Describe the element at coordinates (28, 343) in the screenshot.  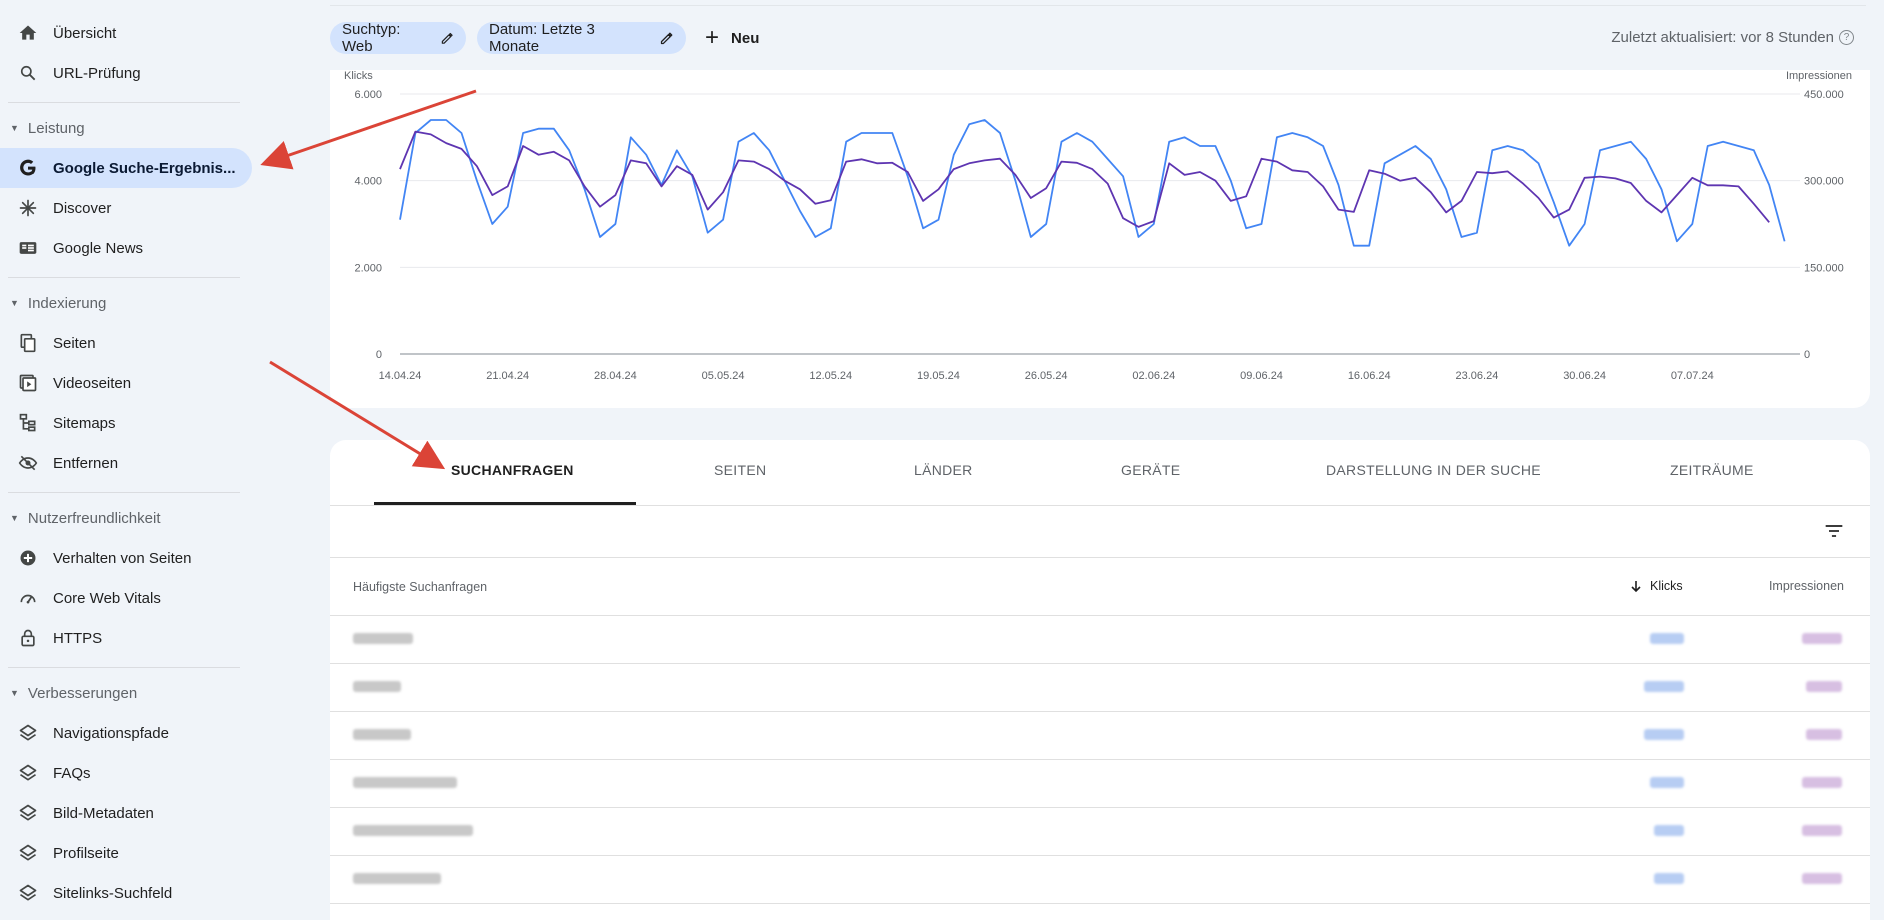
I see `pages-icon` at that location.